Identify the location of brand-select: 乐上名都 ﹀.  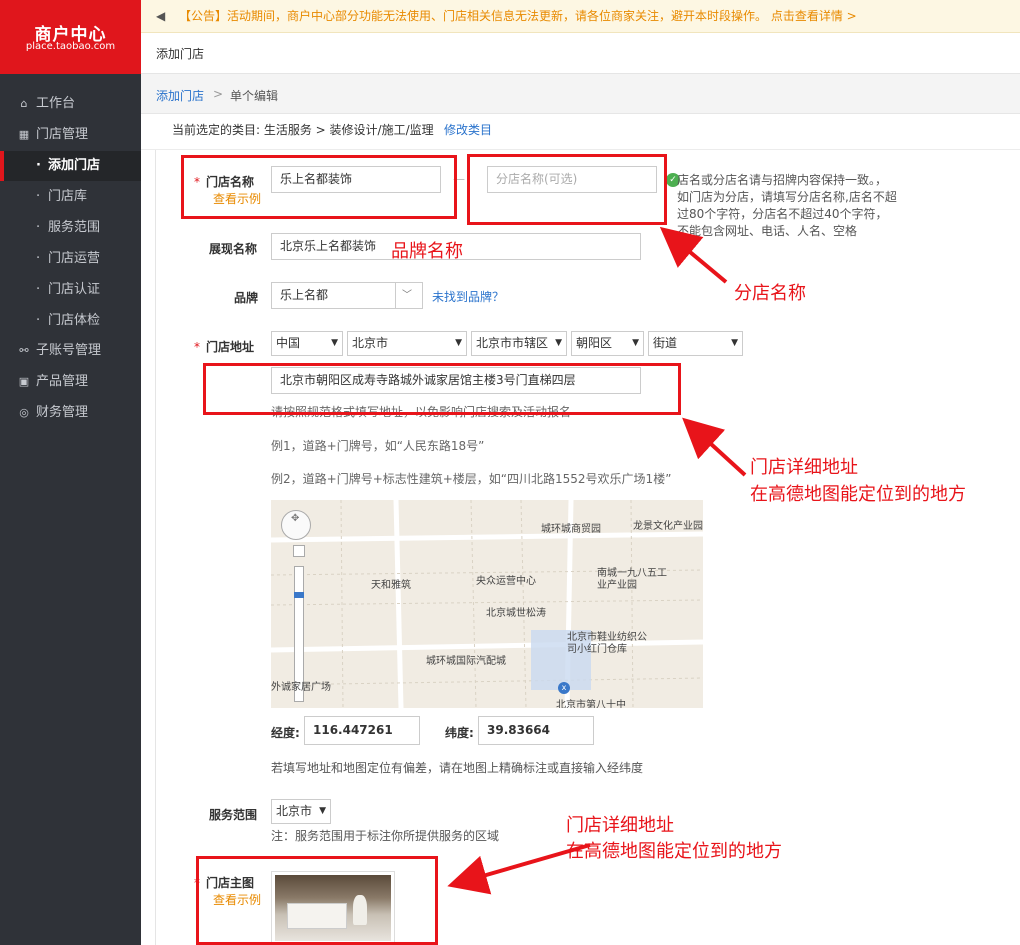
(347, 295).